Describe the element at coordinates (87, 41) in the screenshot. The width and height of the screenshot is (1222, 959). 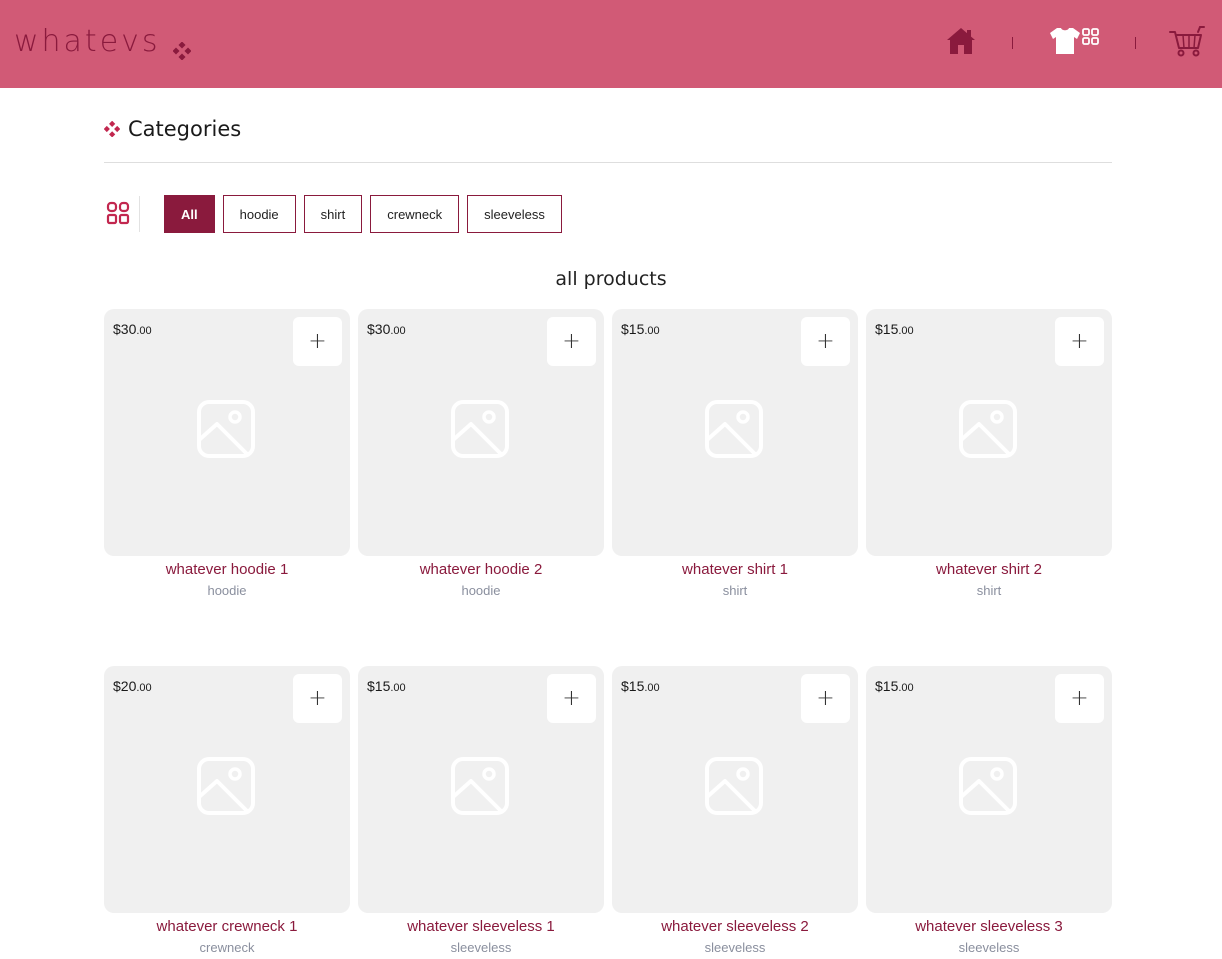
I see `brand-name: whatevs` at that location.